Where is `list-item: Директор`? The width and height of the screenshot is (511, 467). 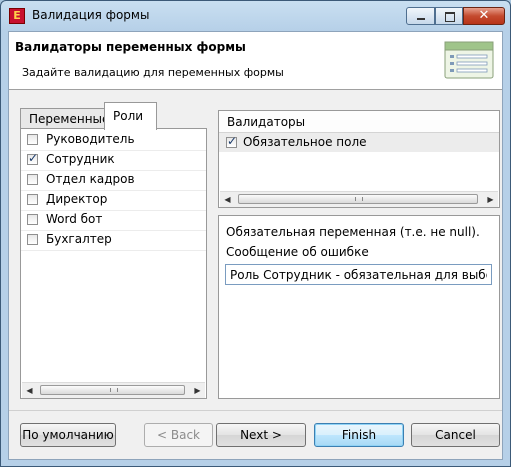 list-item: Директор is located at coordinates (113, 201).